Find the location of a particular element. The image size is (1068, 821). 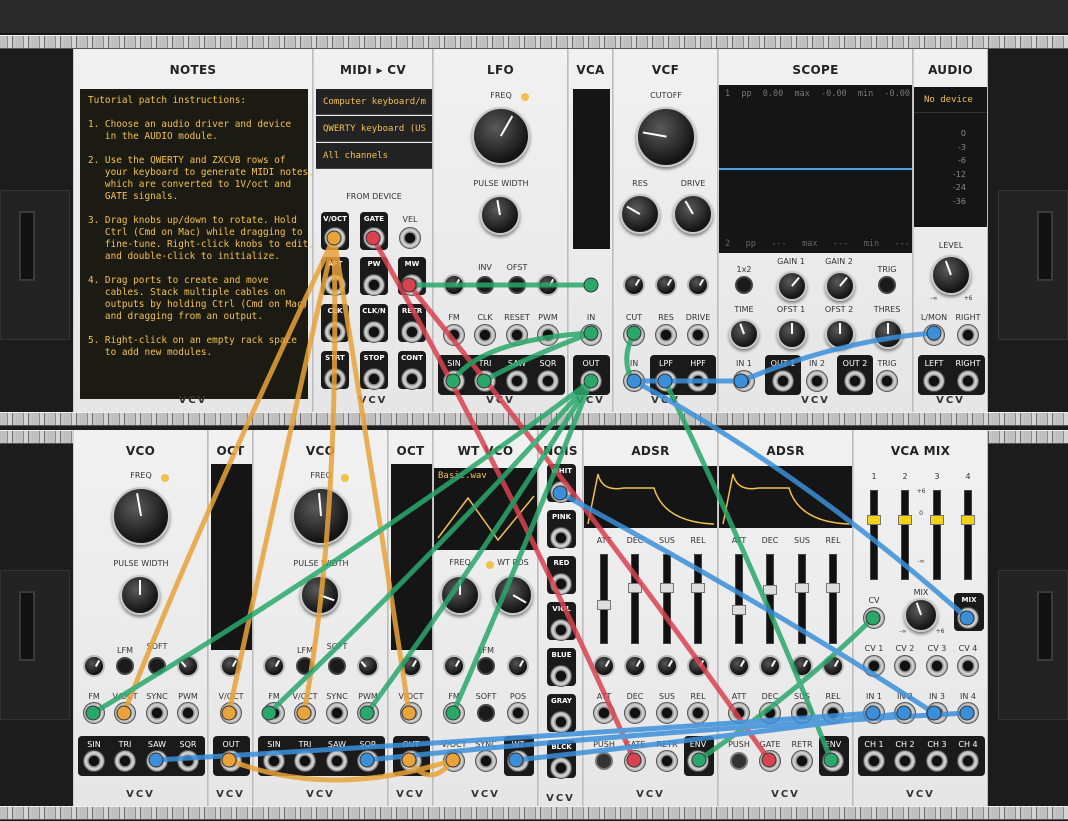

reset-input-jack is located at coordinates (517, 335).